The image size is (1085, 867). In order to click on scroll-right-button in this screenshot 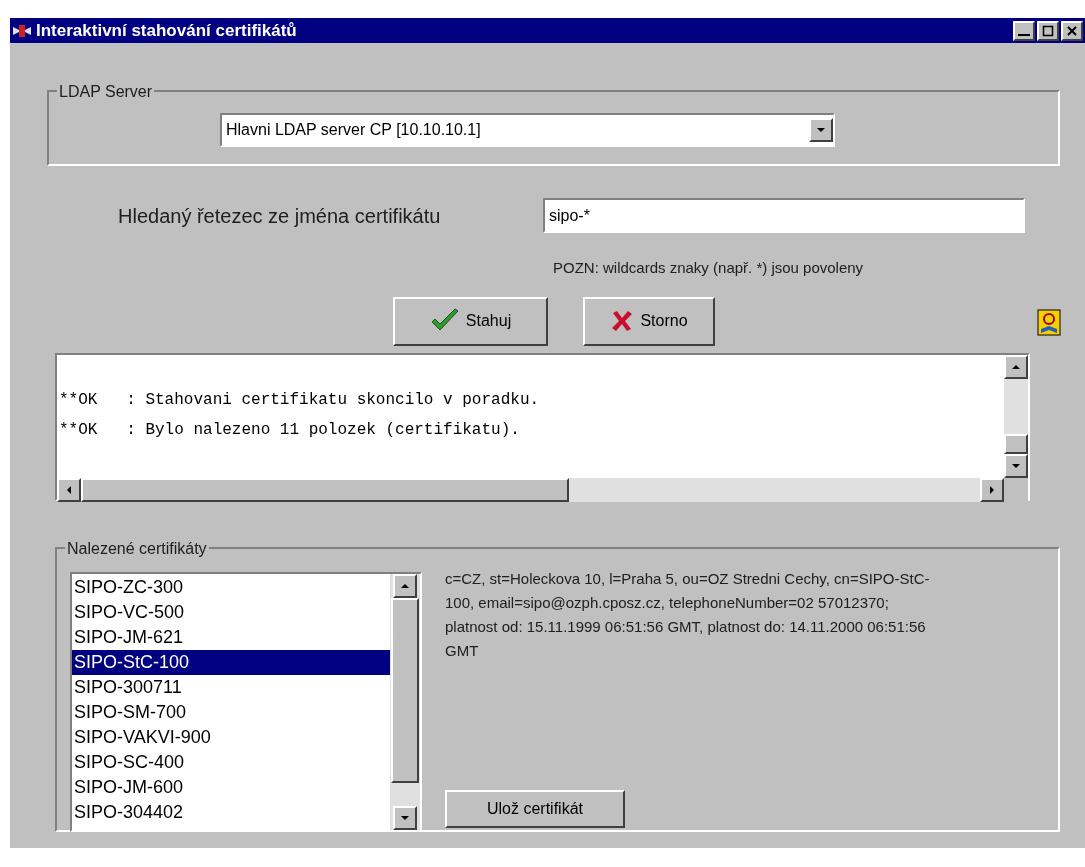, I will do `click(992, 489)`.